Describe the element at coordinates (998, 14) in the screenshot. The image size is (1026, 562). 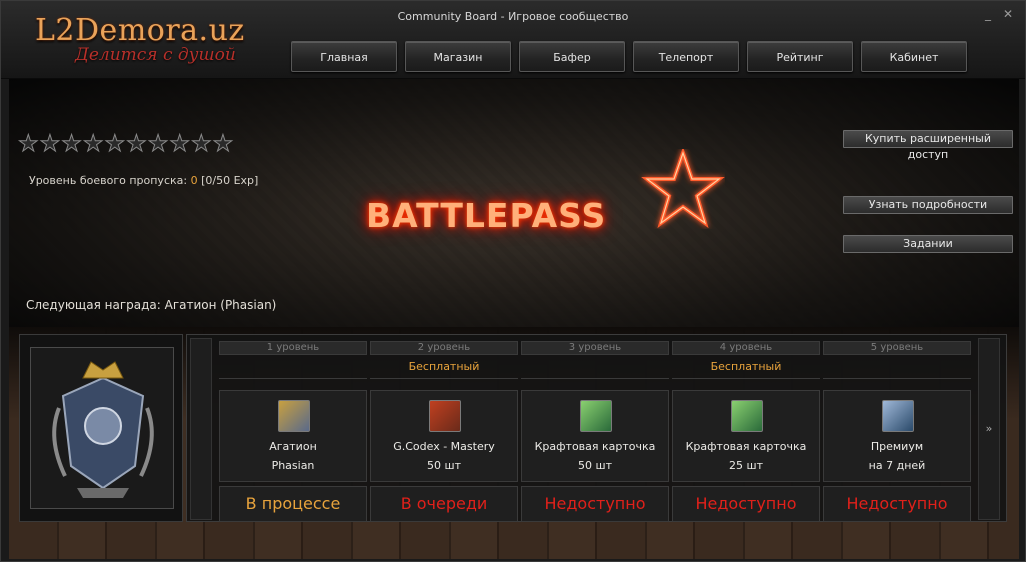
I see `window-controls: _ ✕` at that location.